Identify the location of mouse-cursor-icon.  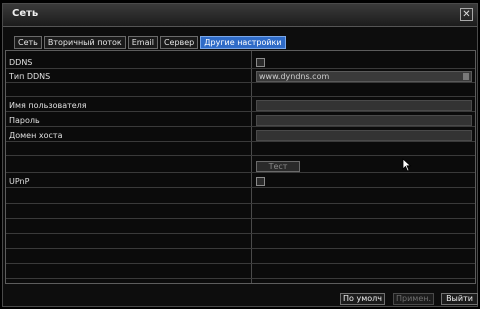
(407, 165).